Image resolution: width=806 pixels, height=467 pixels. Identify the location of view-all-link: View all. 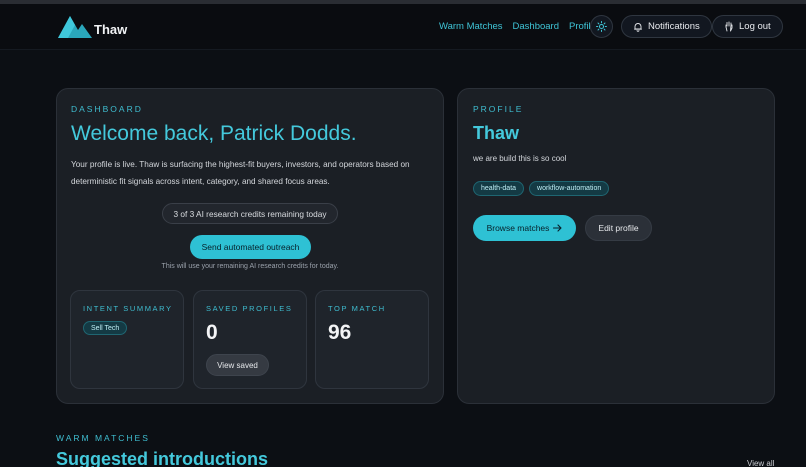
(760, 463).